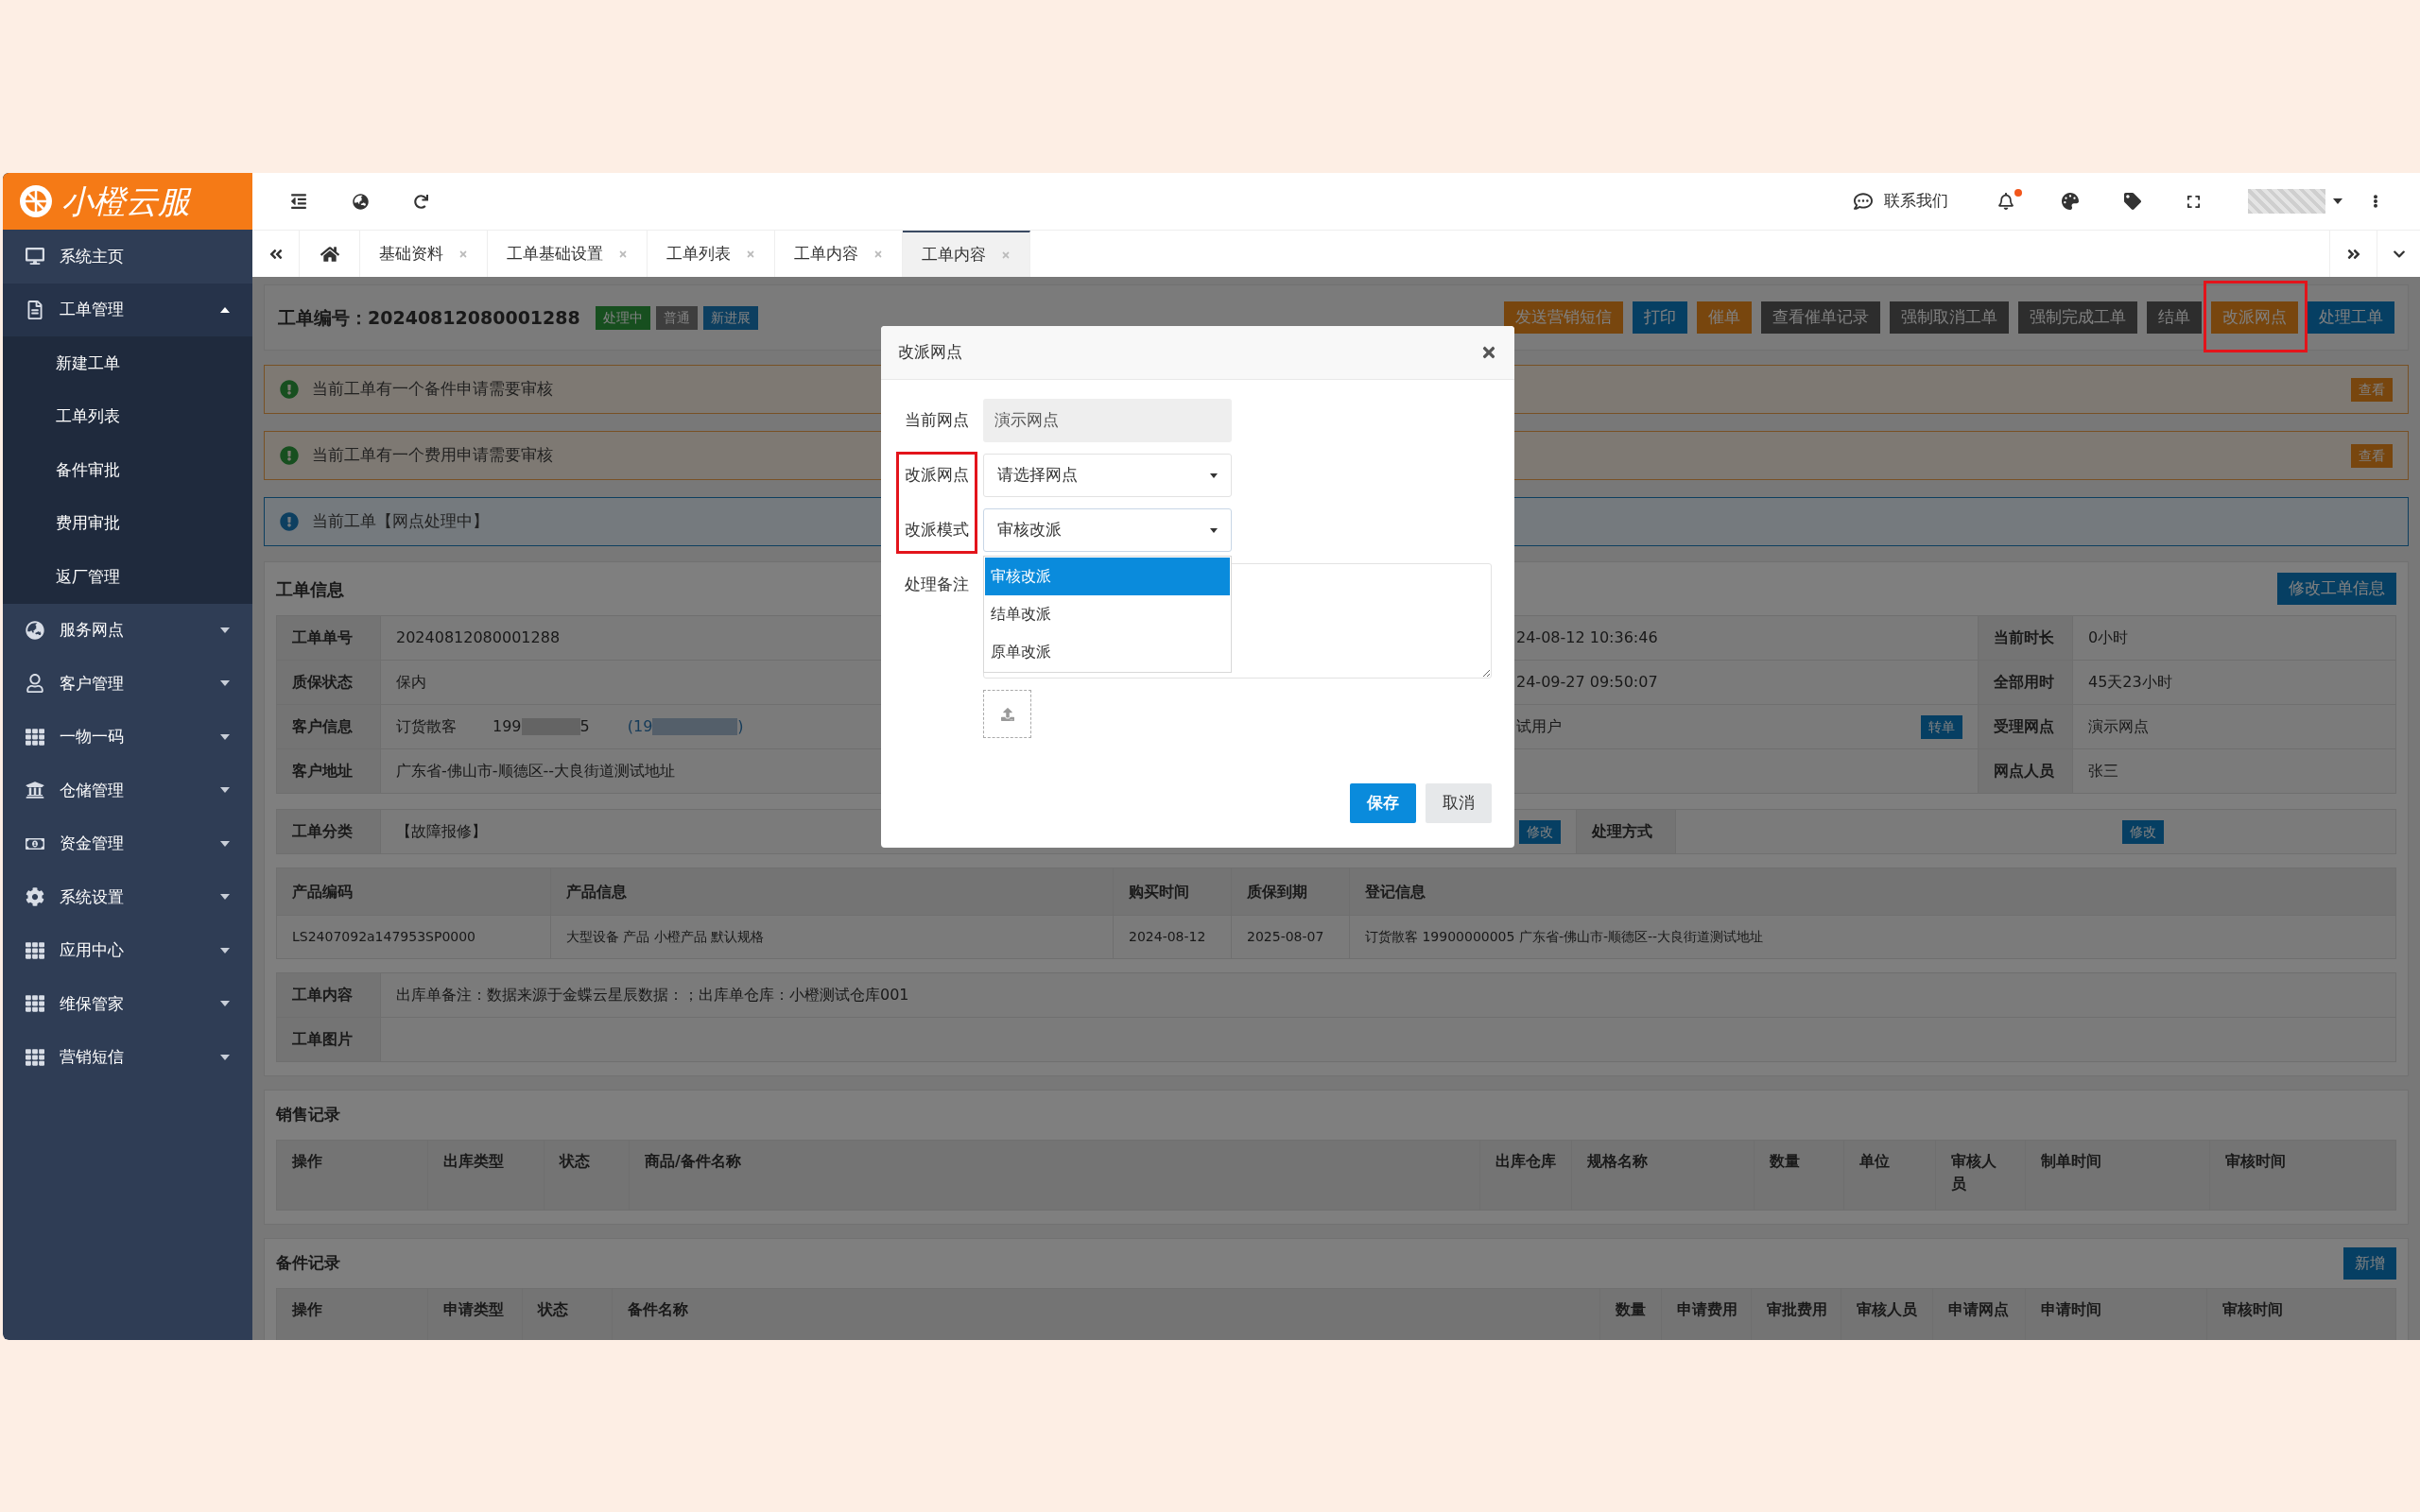  Describe the element at coordinates (1383, 803) in the screenshot. I see `save-button: 保存` at that location.